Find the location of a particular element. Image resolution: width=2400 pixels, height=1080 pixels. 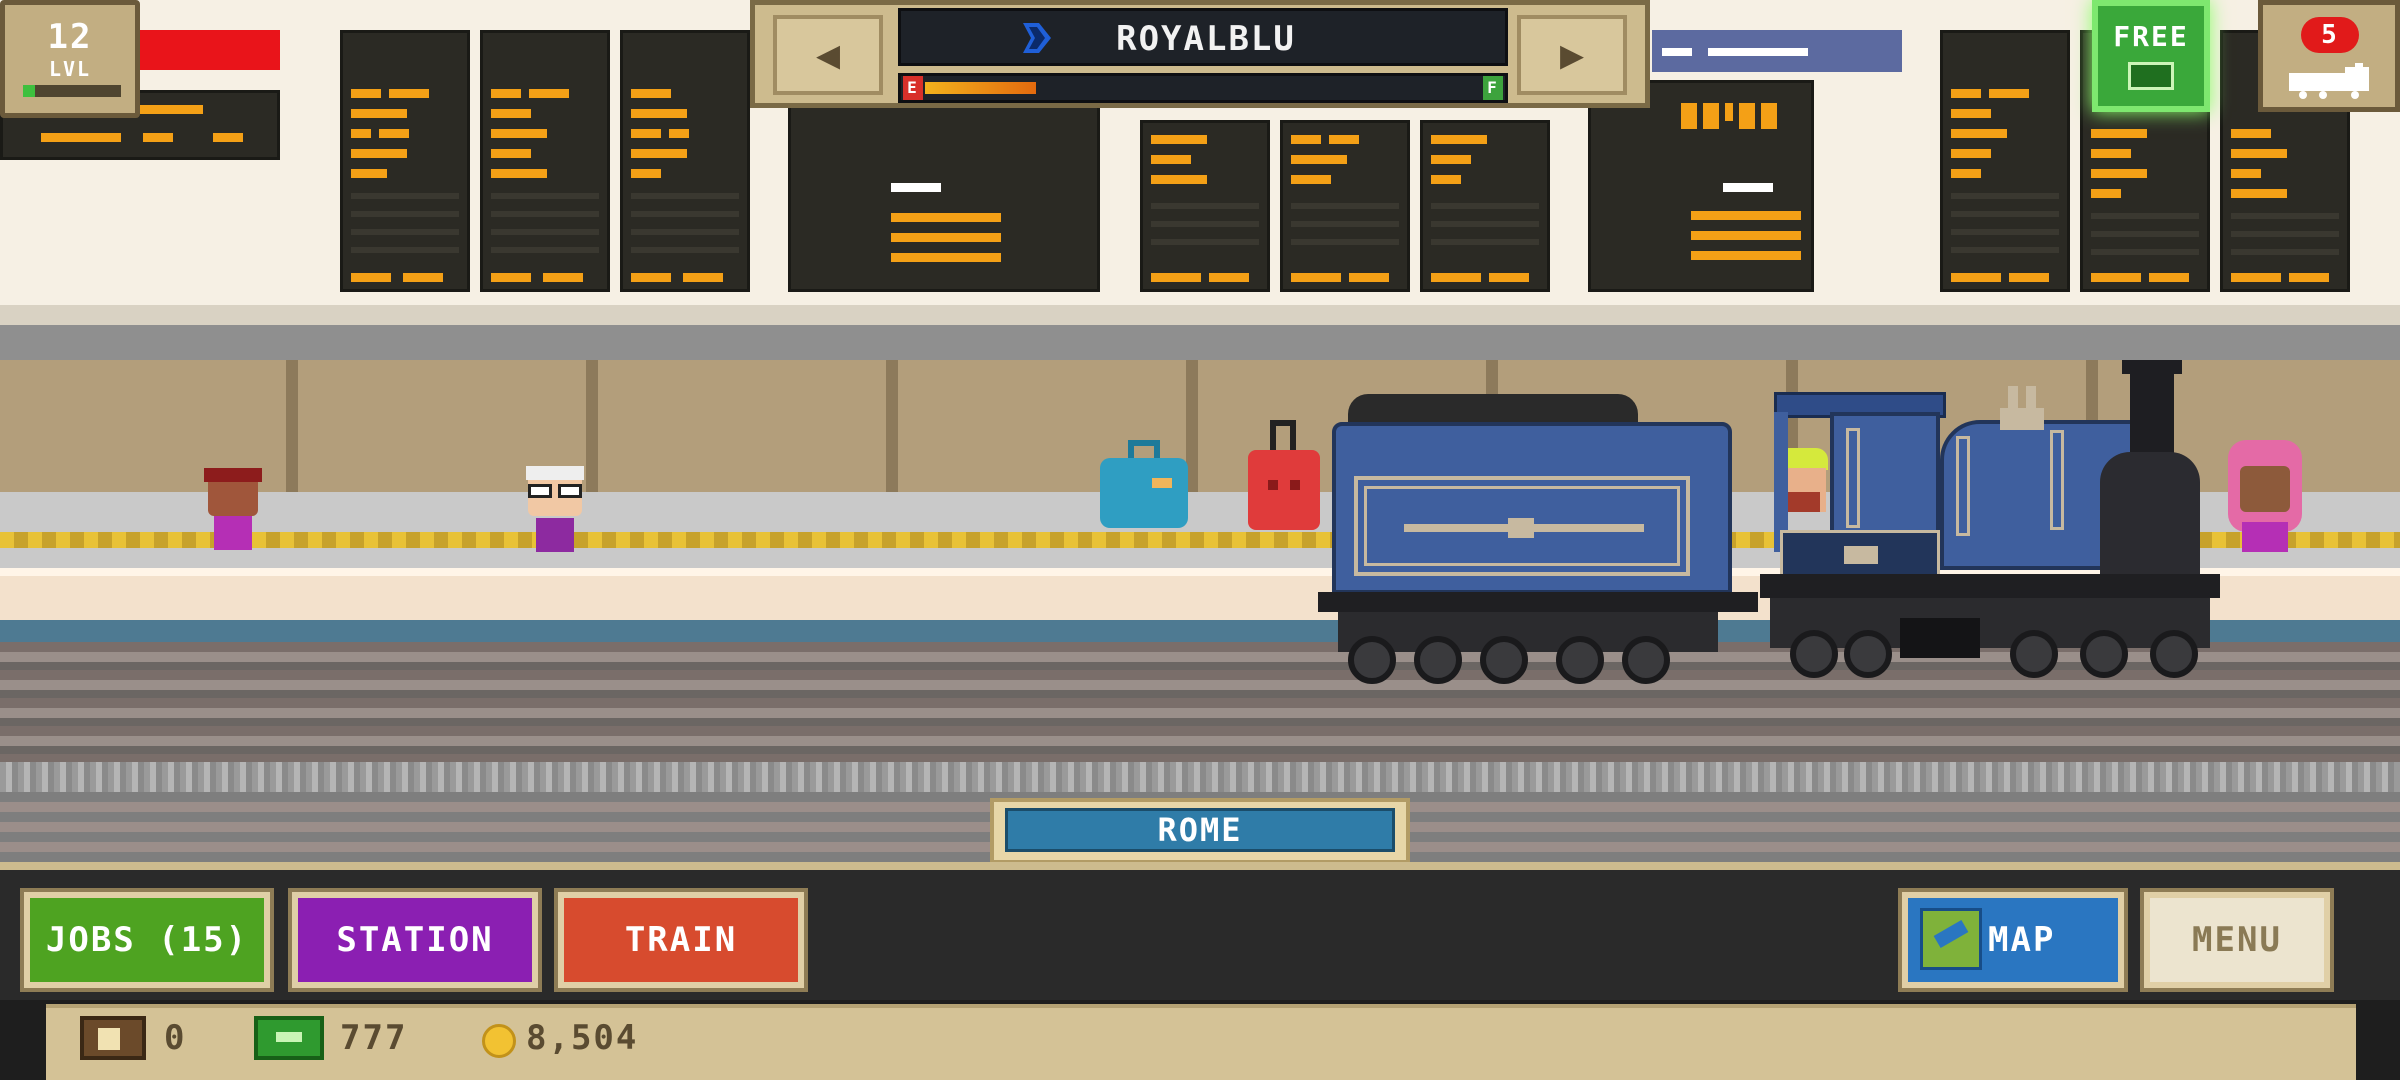

train-button: TRAIN is located at coordinates (681, 940).